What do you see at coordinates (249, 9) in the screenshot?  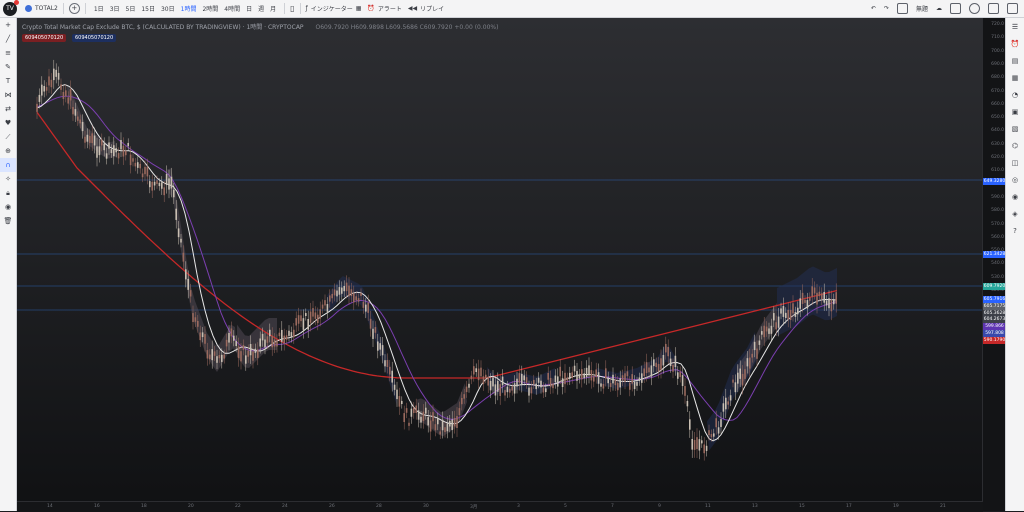 I see `timeframe-button: 日` at bounding box center [249, 9].